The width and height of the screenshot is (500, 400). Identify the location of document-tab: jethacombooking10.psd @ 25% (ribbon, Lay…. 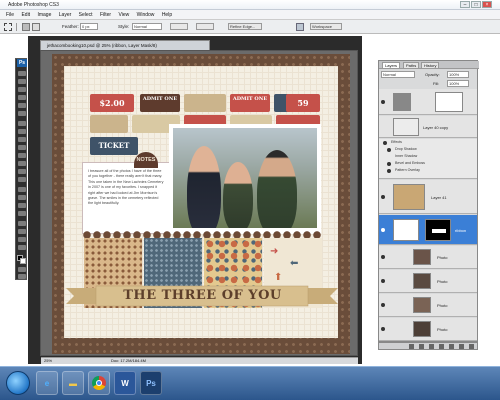
(125, 45).